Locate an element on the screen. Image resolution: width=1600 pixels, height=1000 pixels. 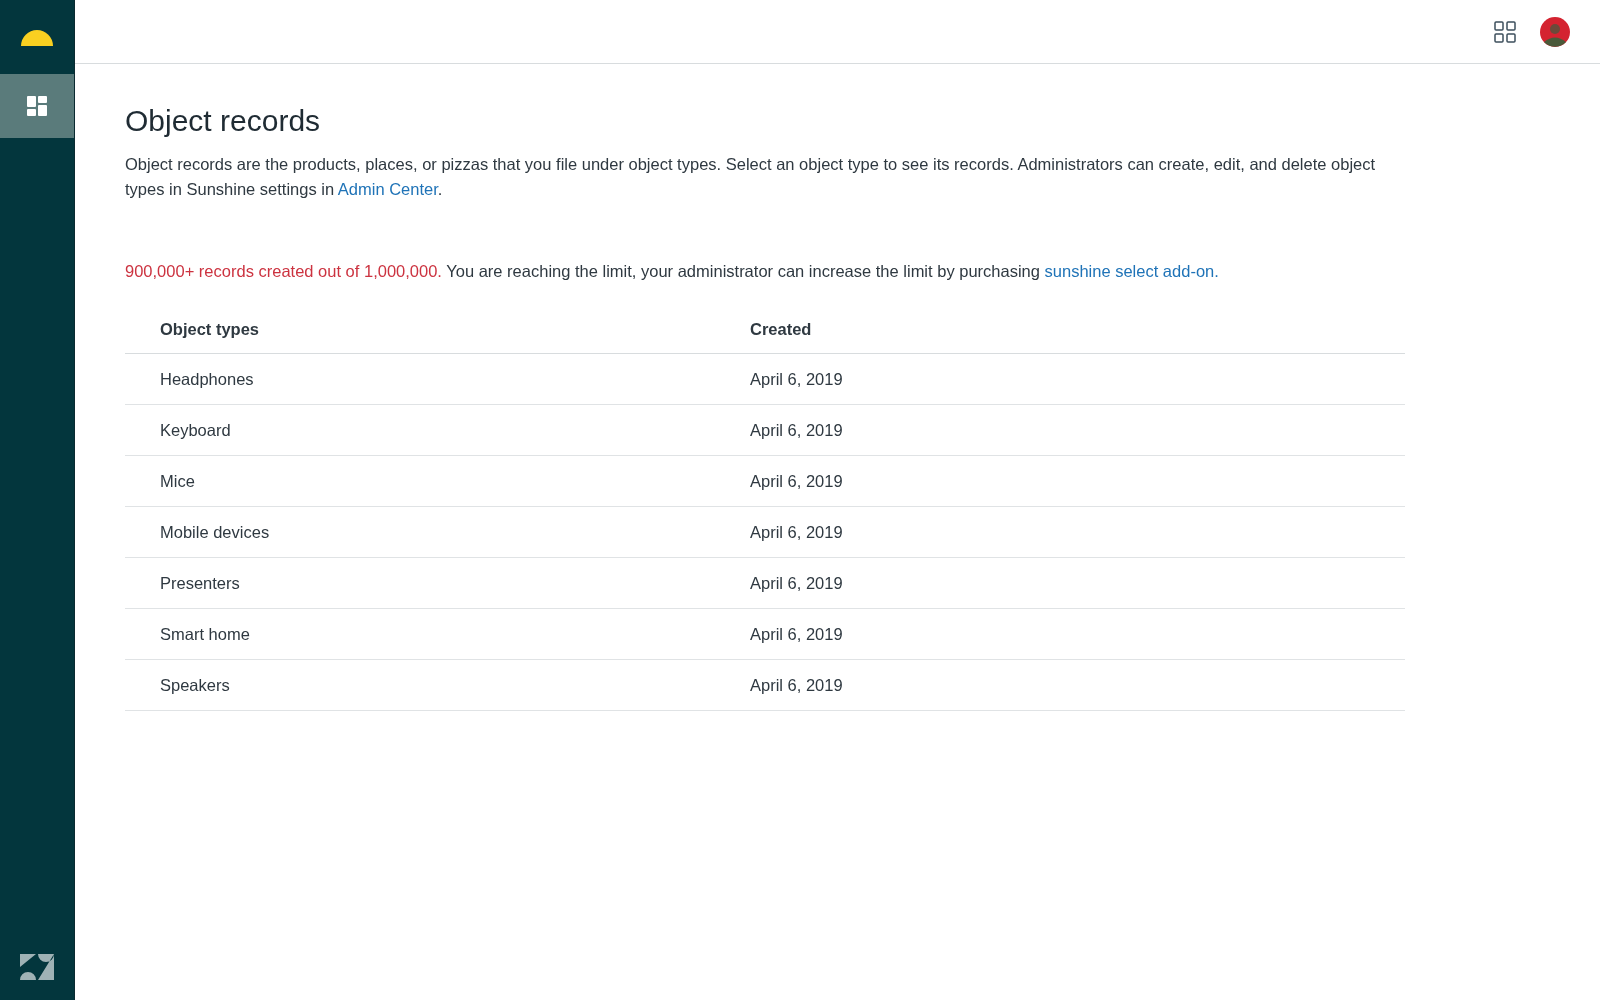
dashboard-nav-item is located at coordinates (37, 106).